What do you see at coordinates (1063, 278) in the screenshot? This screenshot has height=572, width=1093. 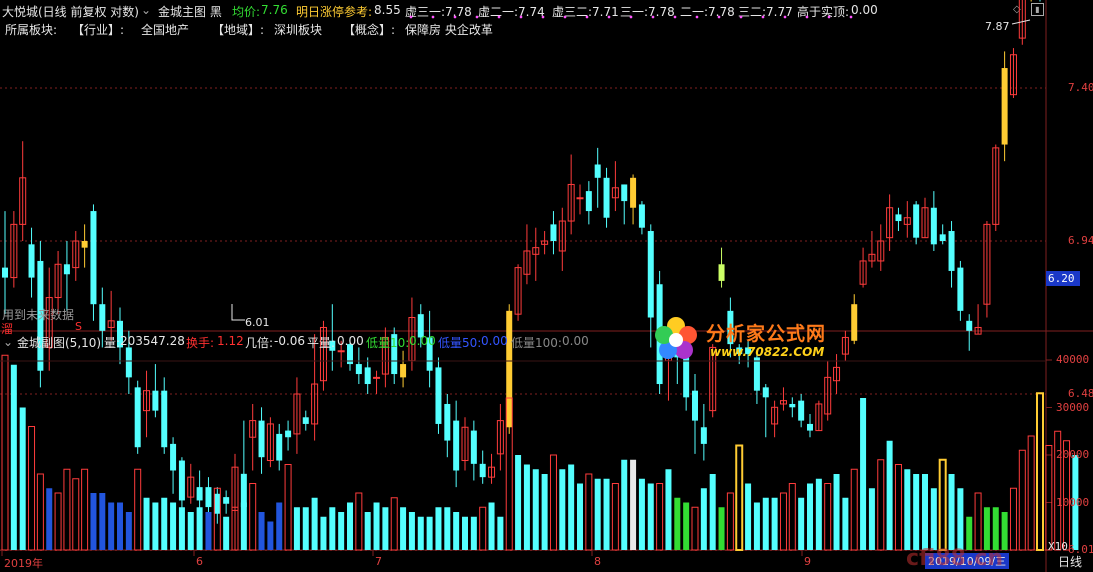 I see `current-price-box: 6.20` at bounding box center [1063, 278].